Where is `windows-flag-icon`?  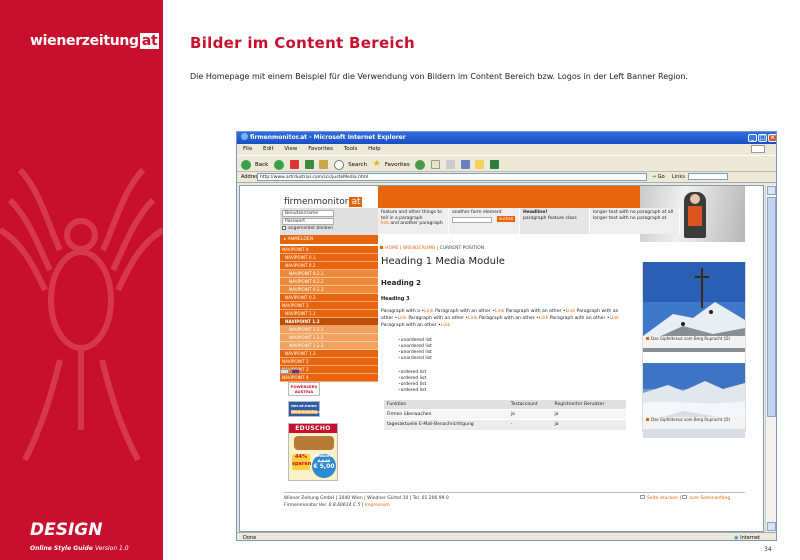 windows-flag-icon is located at coordinates (758, 149).